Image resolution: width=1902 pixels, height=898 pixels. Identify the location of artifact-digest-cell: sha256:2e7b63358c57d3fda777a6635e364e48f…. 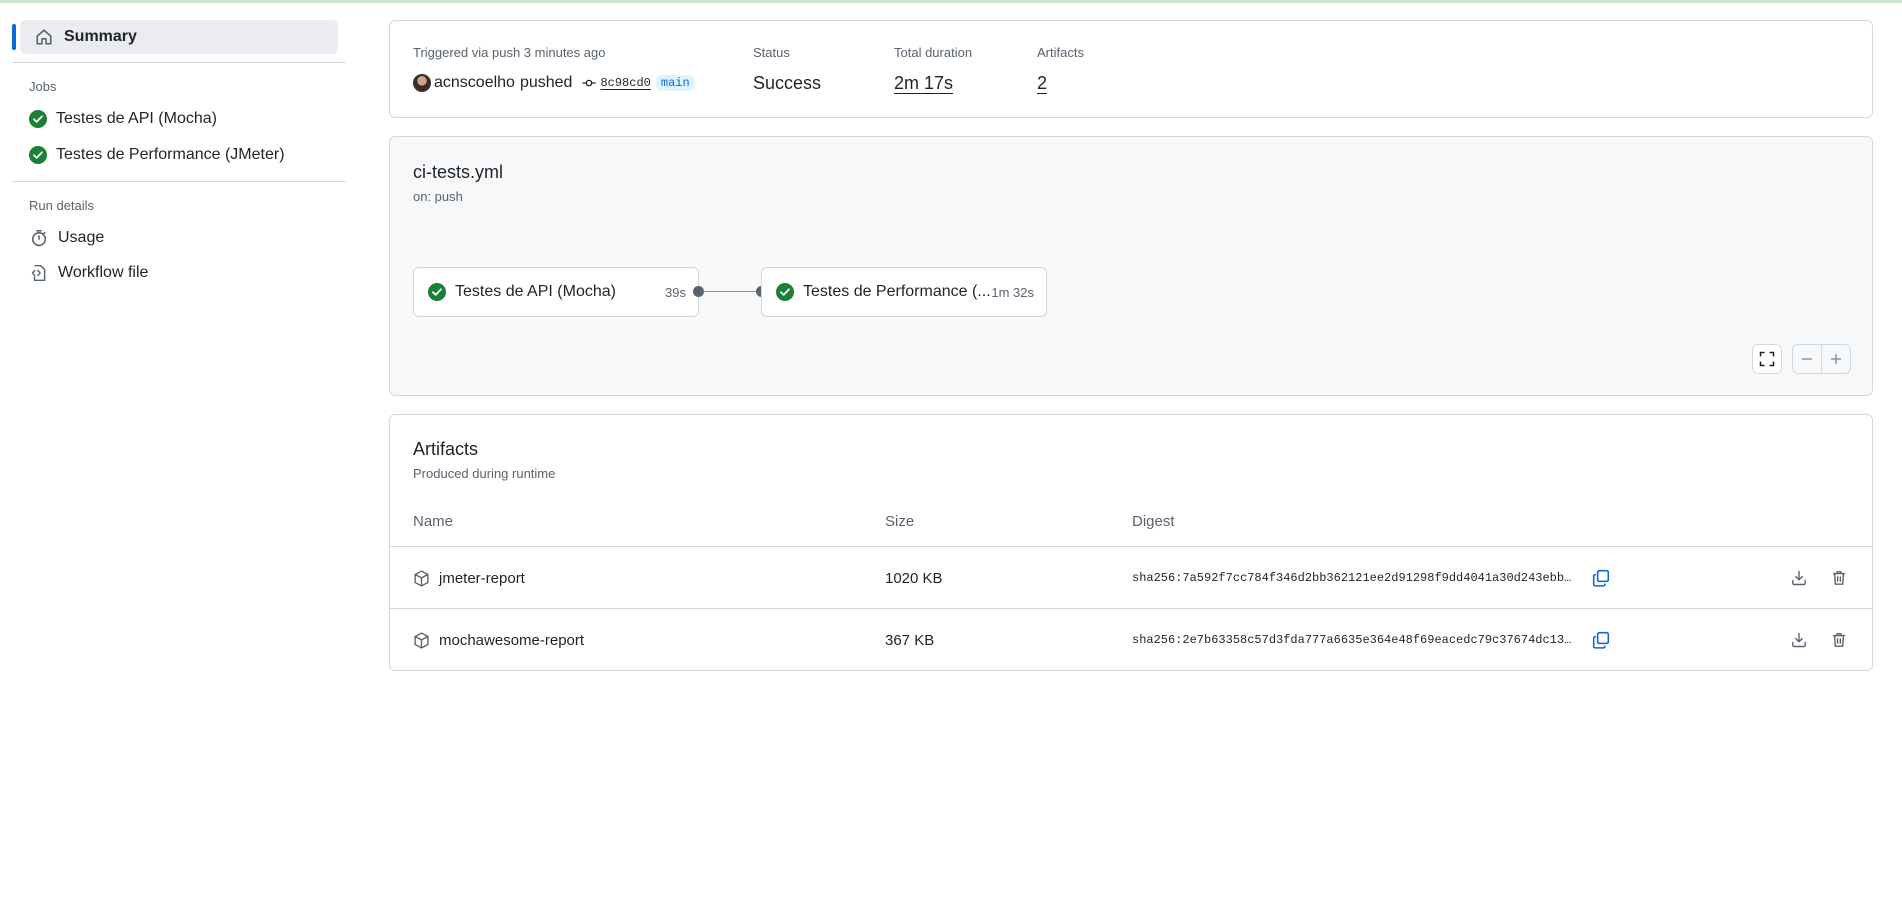
(1354, 640).